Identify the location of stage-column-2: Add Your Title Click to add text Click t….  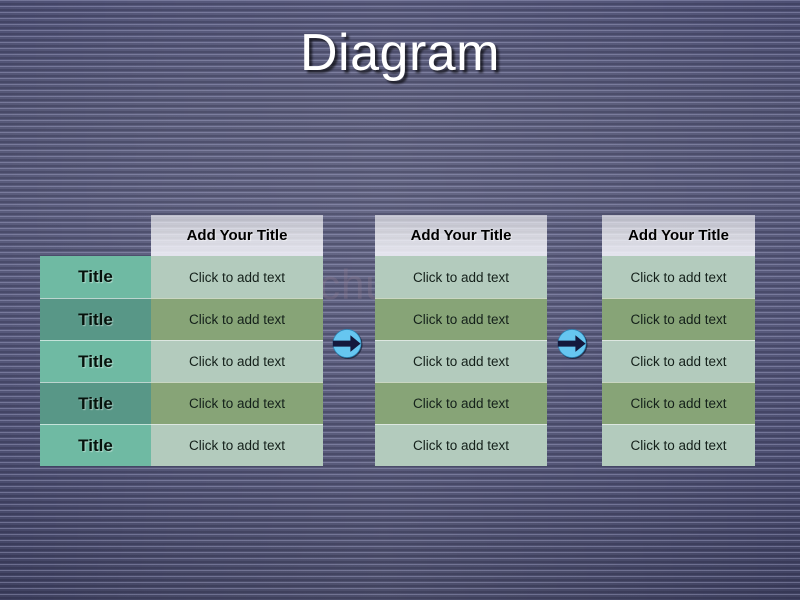
(461, 340).